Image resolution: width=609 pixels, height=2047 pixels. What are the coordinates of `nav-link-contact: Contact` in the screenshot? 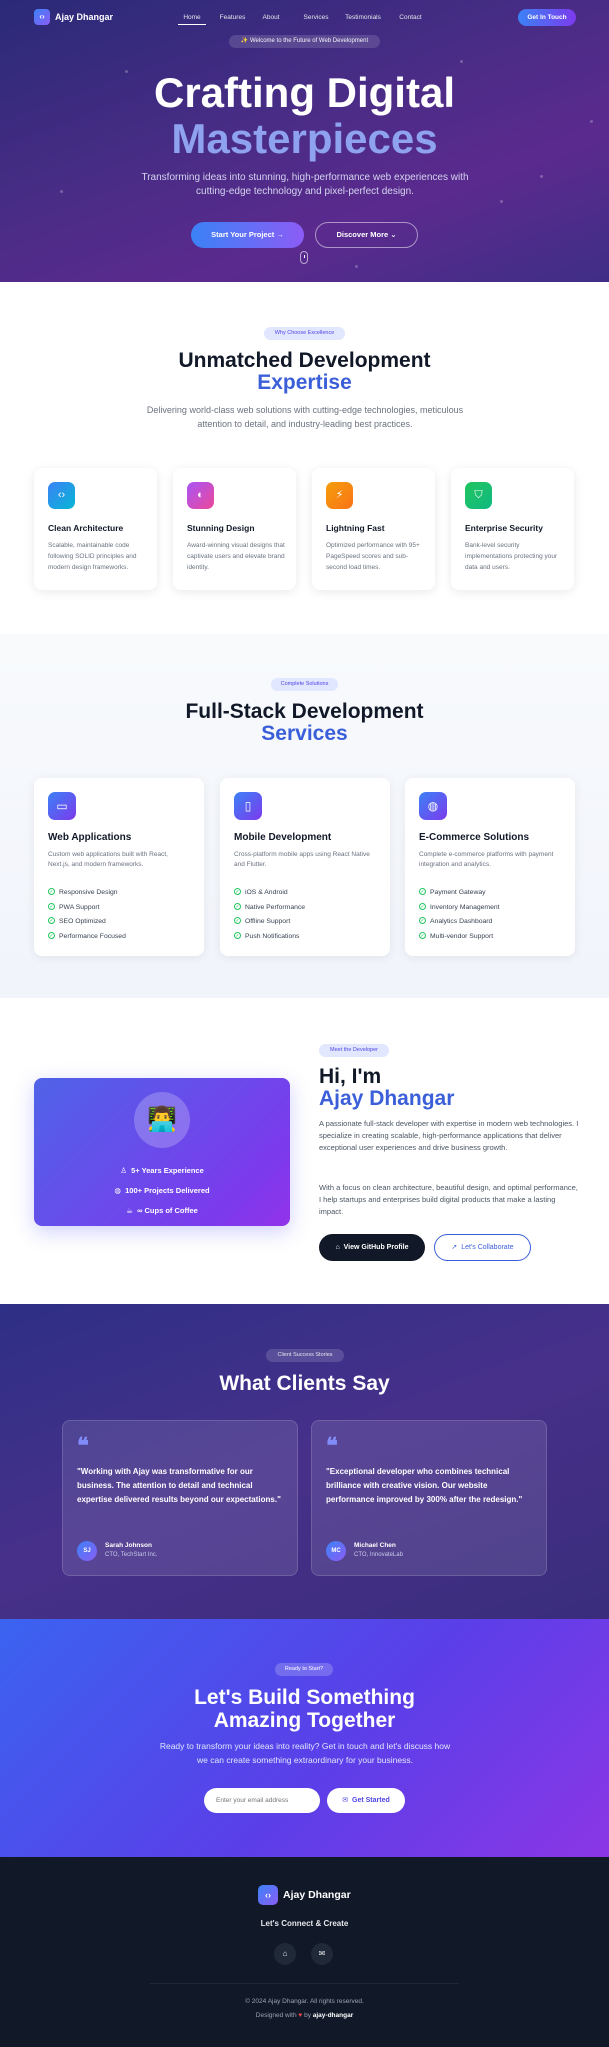 It's located at (410, 19).